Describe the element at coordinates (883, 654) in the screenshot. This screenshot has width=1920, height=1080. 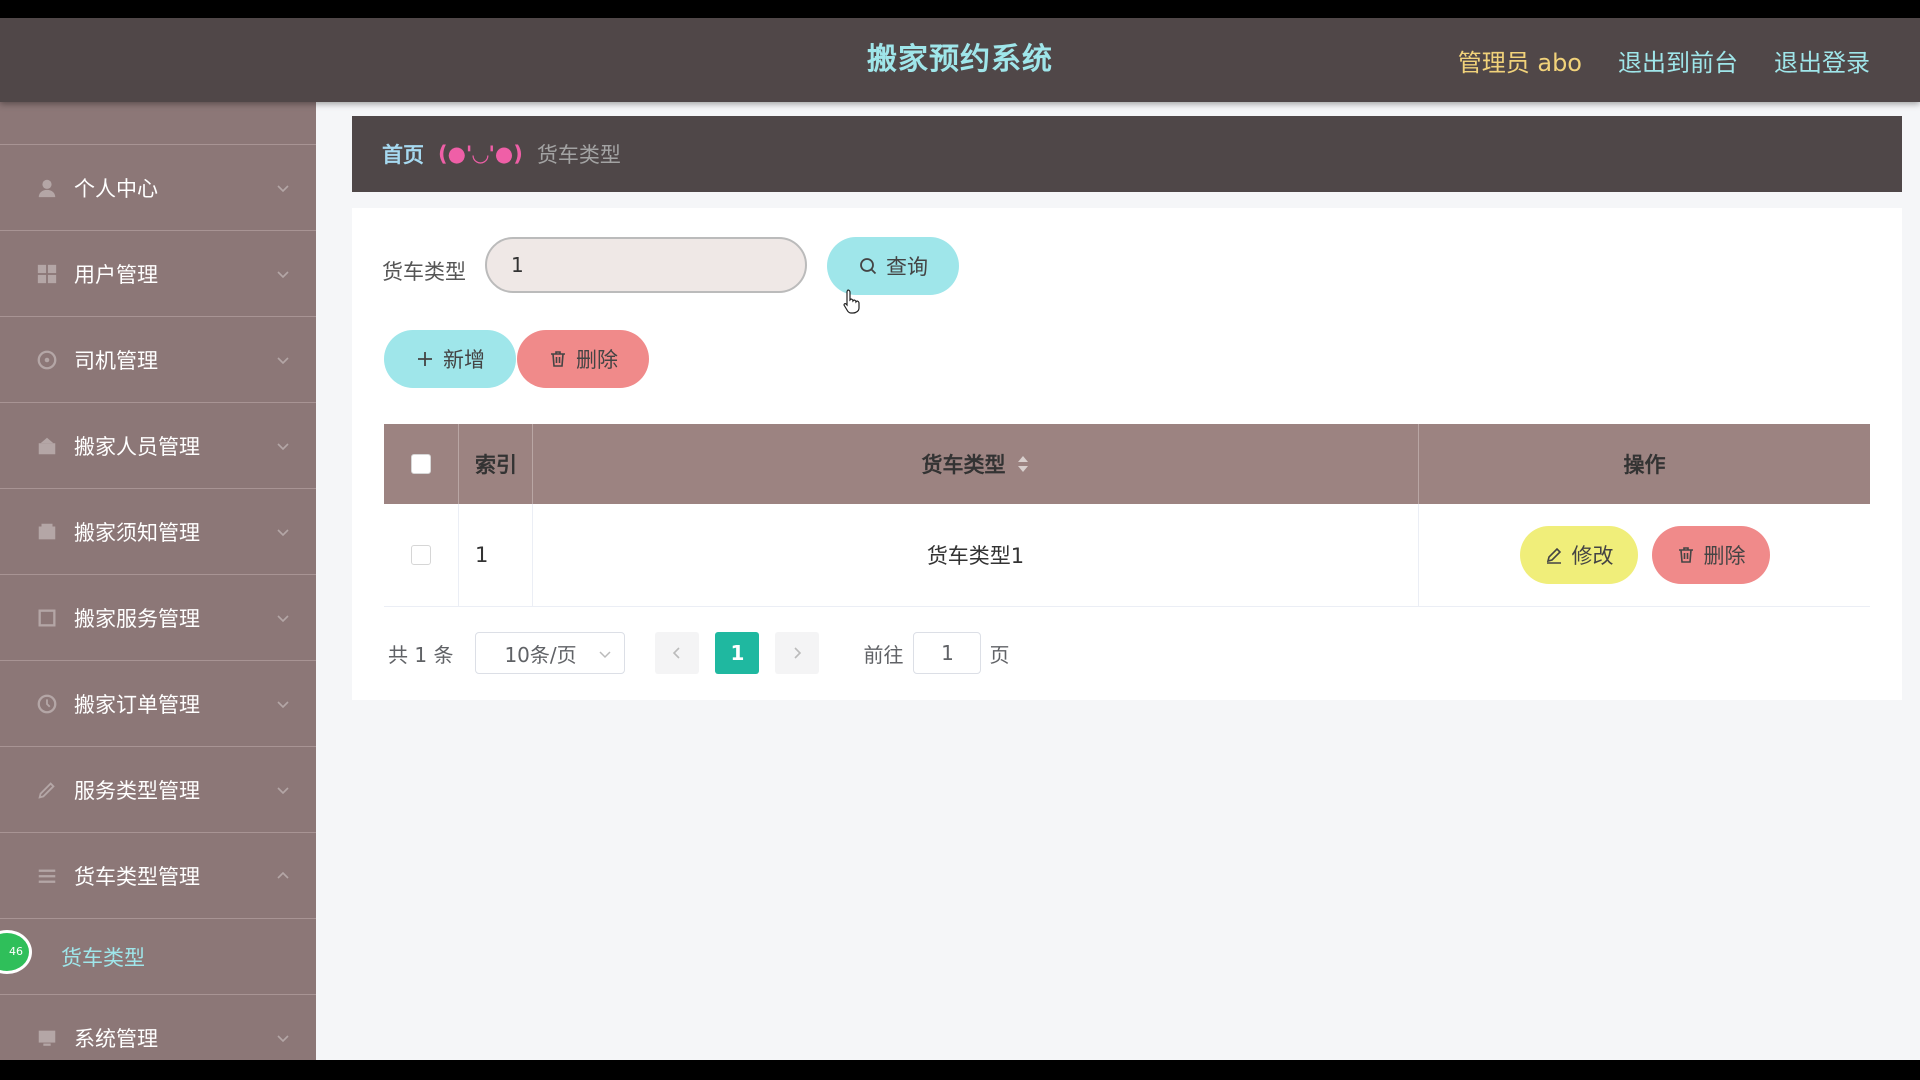
I see `goto-label: 前往` at that location.